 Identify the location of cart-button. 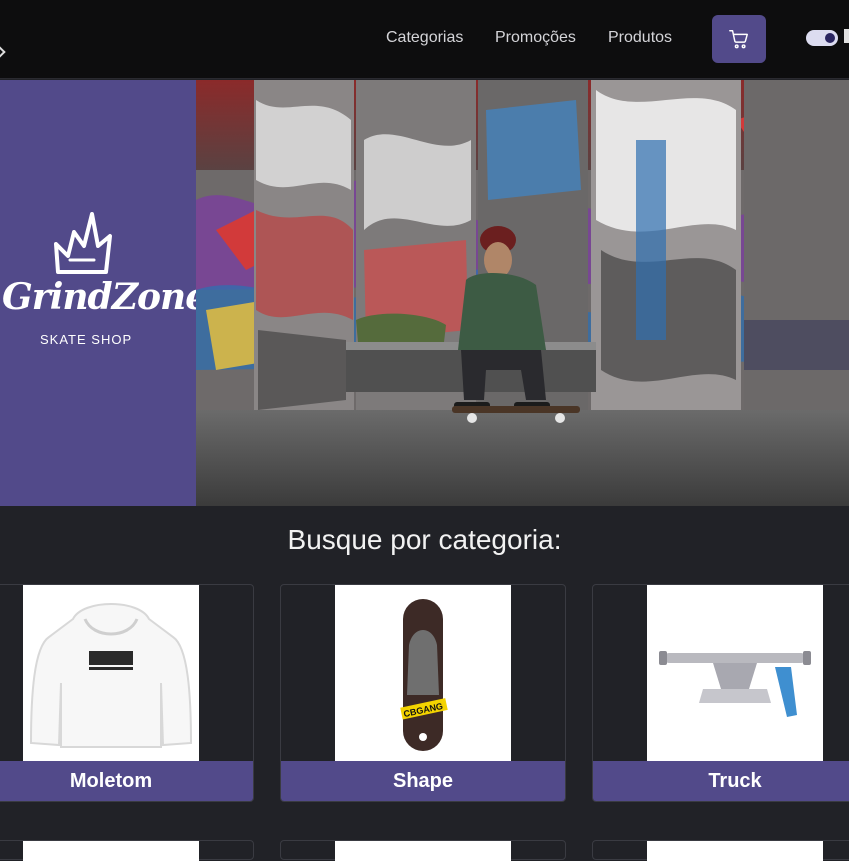
(739, 39).